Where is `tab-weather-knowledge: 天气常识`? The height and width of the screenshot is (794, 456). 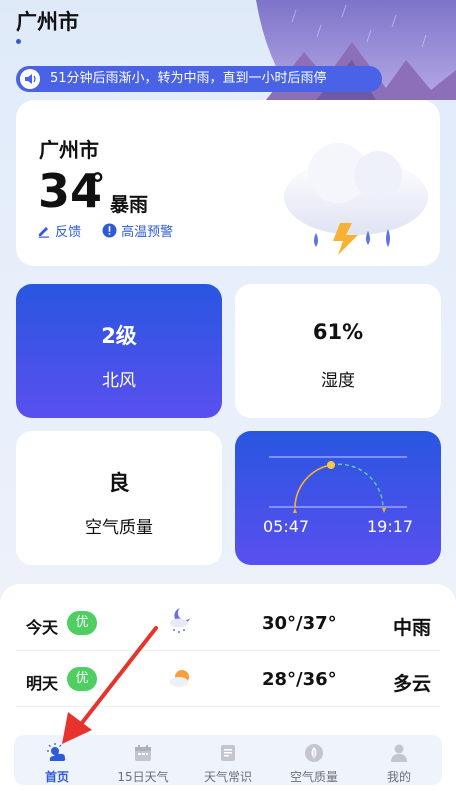 tab-weather-knowledge: 天气常识 is located at coordinates (228, 760).